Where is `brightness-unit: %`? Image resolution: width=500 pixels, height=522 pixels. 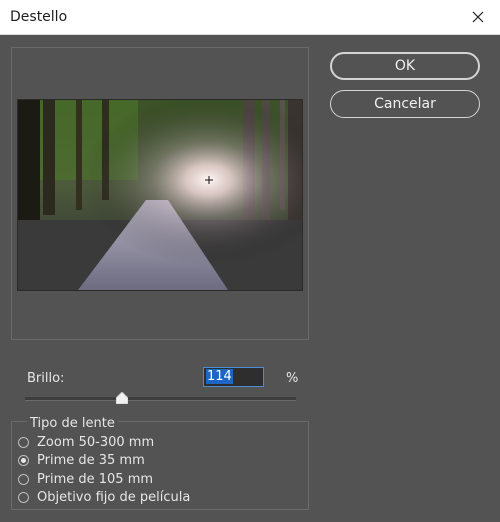 brightness-unit: % is located at coordinates (292, 378).